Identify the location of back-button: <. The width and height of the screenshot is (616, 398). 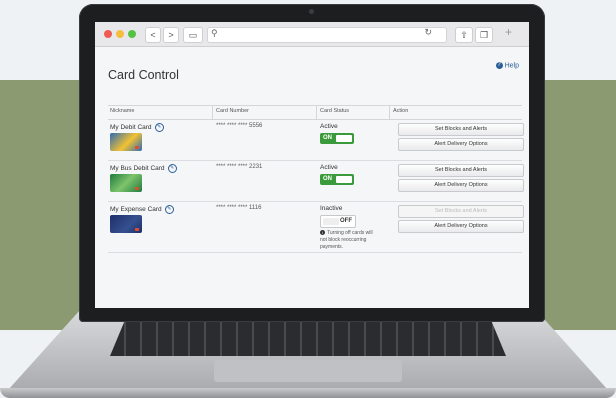
(153, 35).